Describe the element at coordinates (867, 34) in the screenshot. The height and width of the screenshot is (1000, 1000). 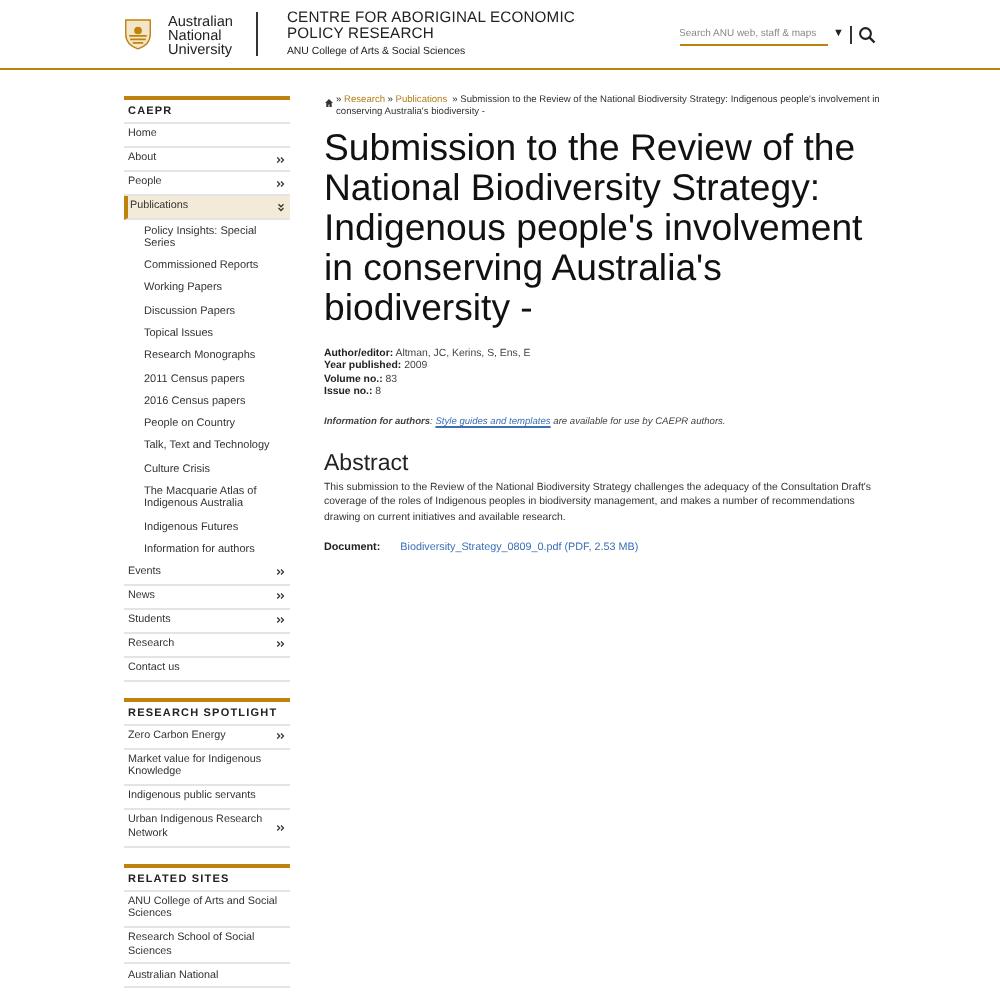
I see `search-icon` at that location.